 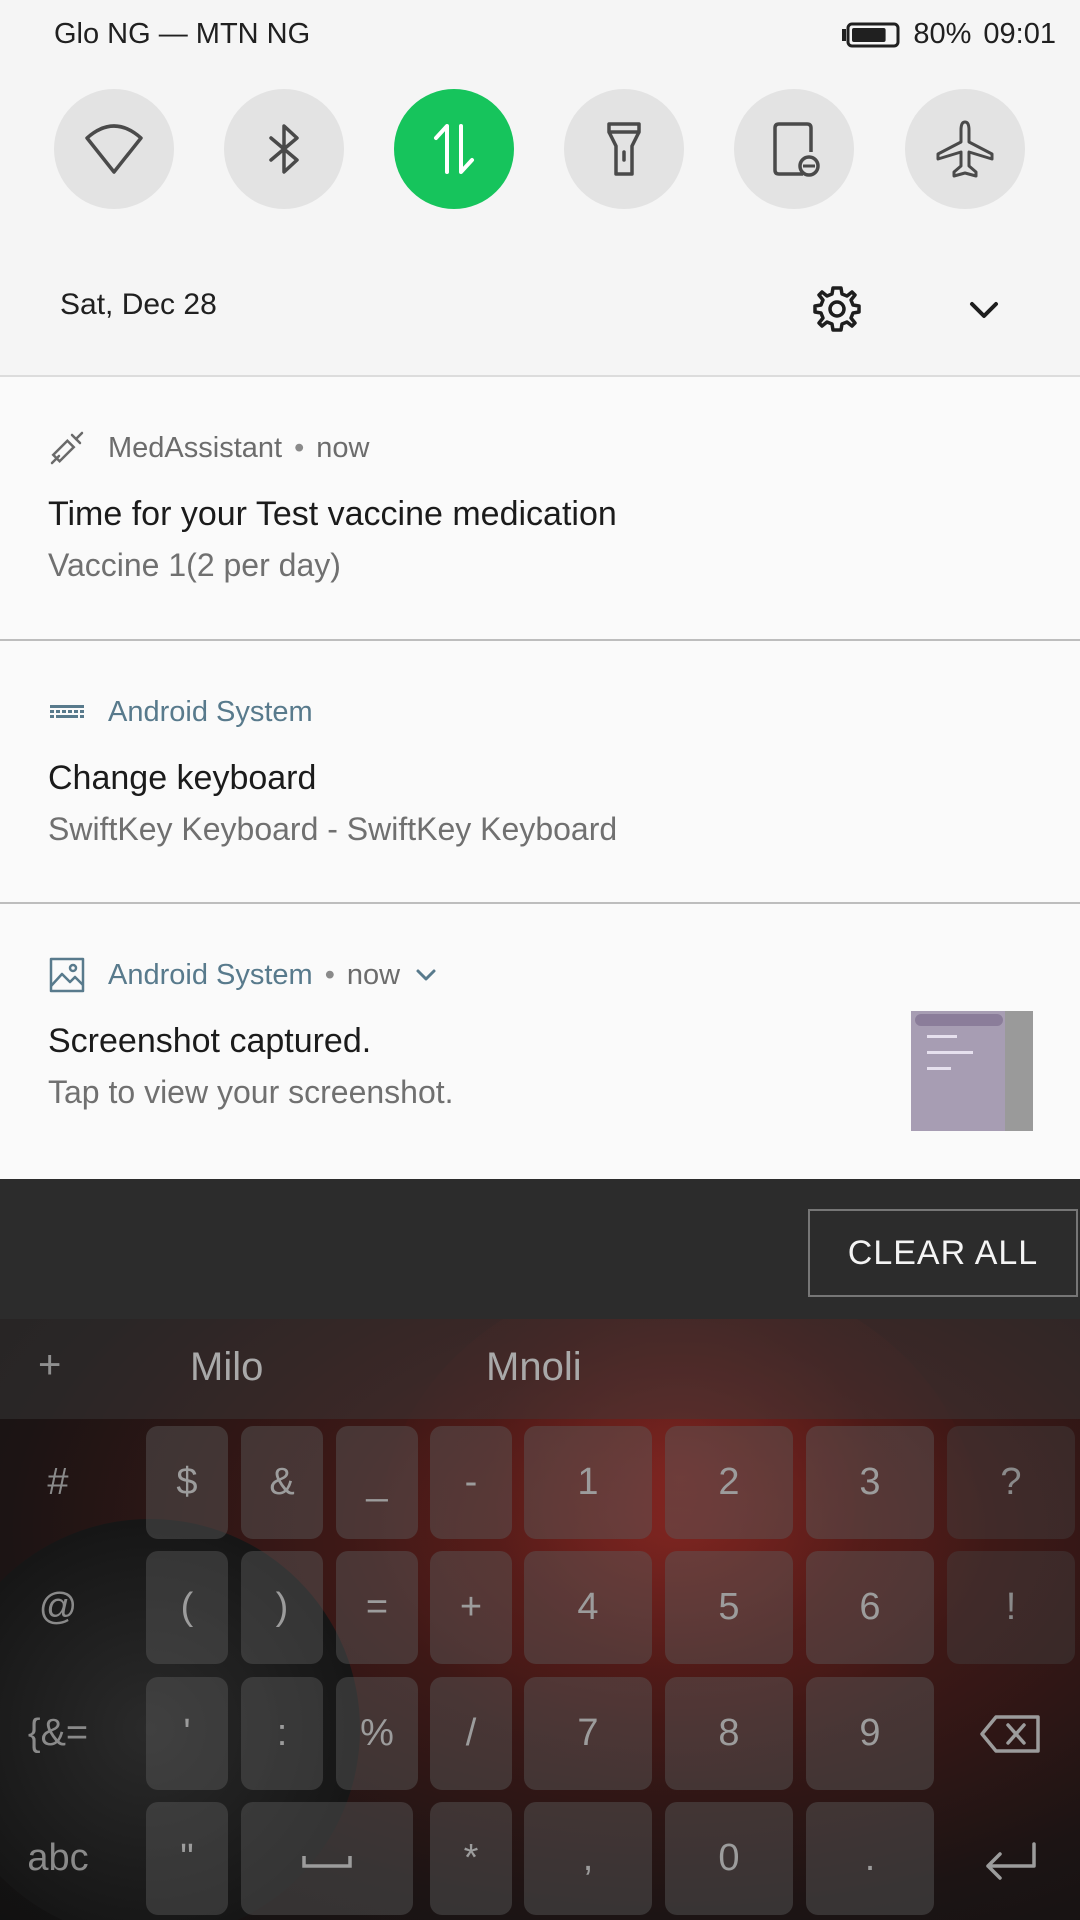 I want to click on key-char: (, so click(x=187, y=1607).